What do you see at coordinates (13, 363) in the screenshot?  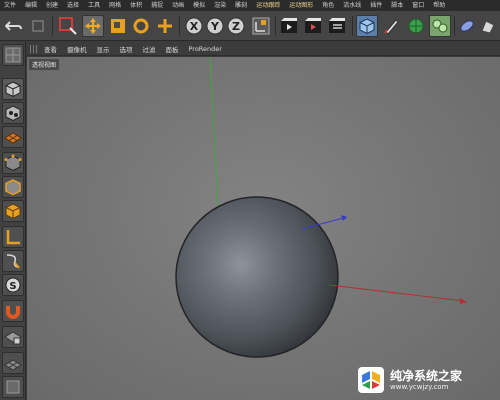 I see `grid-icon` at bounding box center [13, 363].